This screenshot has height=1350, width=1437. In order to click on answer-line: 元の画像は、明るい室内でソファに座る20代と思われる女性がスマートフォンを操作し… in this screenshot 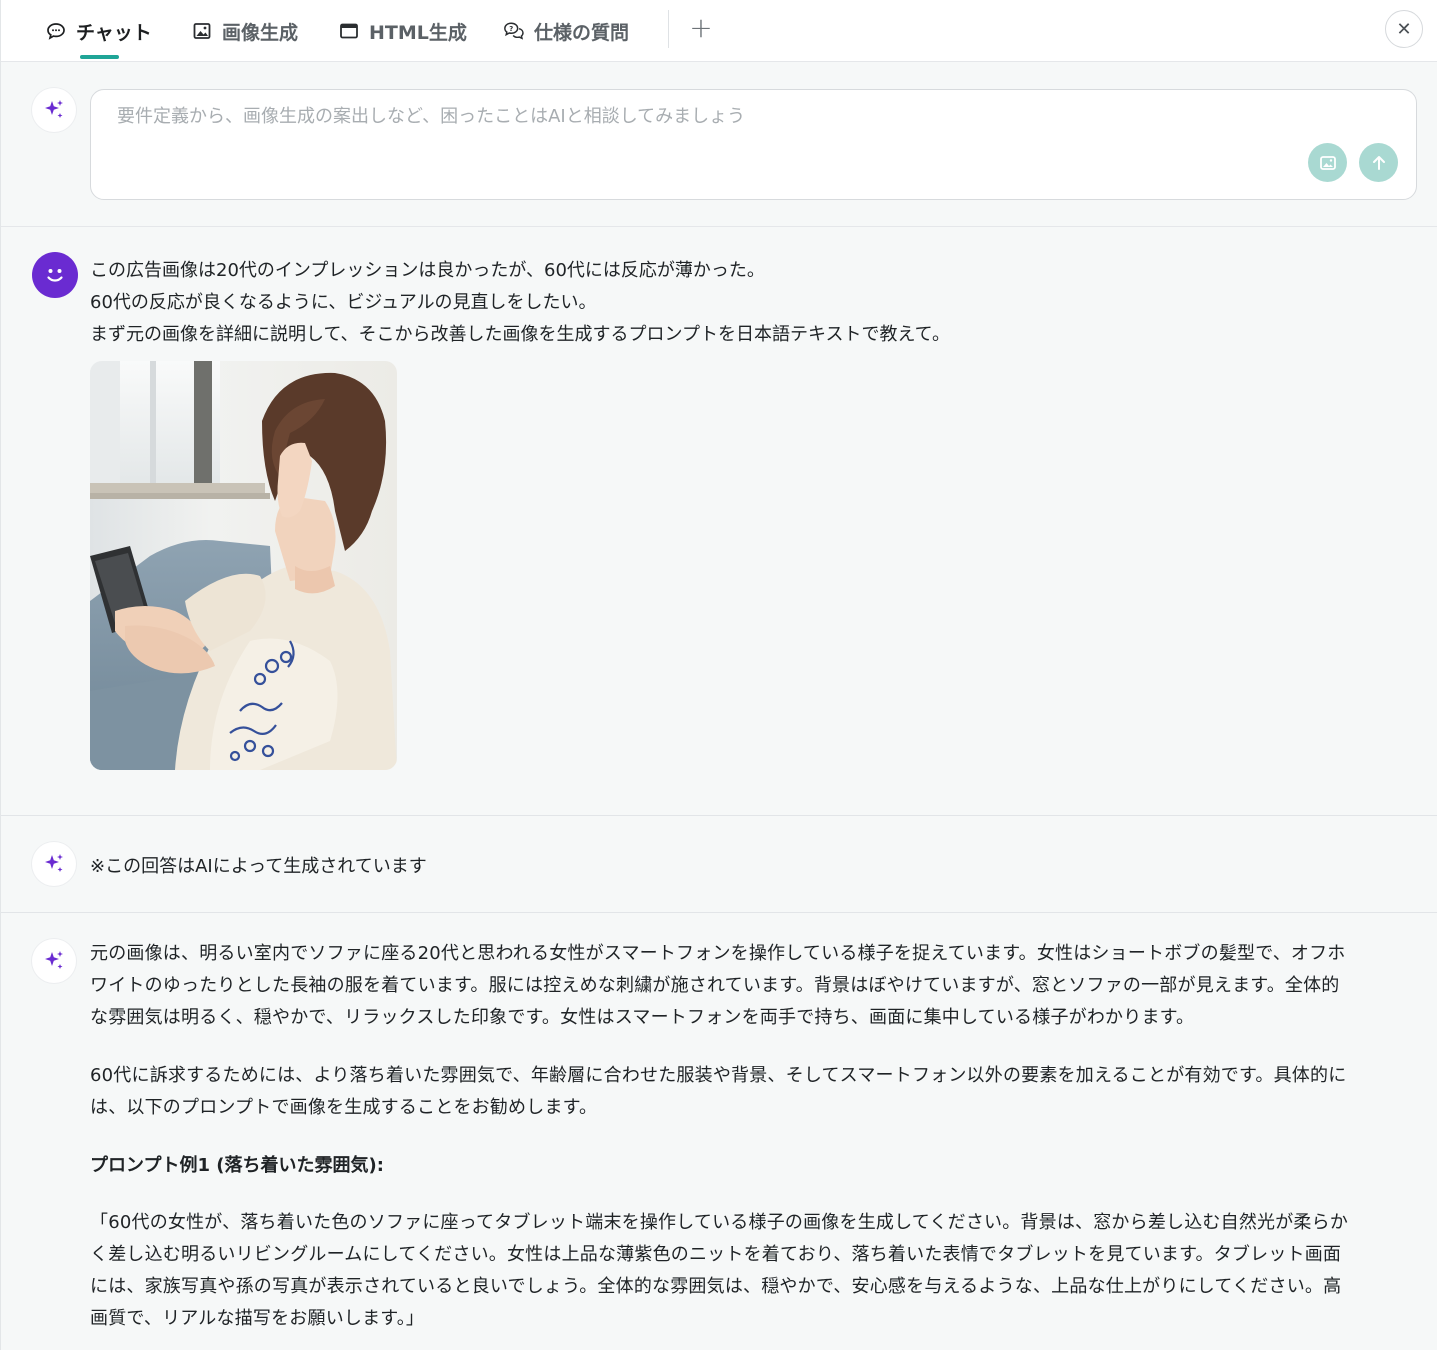, I will do `click(718, 953)`.